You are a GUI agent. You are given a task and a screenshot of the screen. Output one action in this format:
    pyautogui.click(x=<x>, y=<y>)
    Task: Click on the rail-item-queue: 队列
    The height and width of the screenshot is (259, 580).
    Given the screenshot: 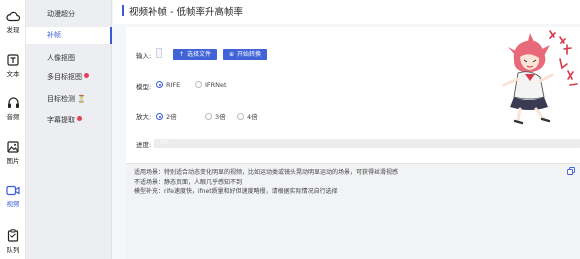 What is the action you would take?
    pyautogui.click(x=13, y=241)
    